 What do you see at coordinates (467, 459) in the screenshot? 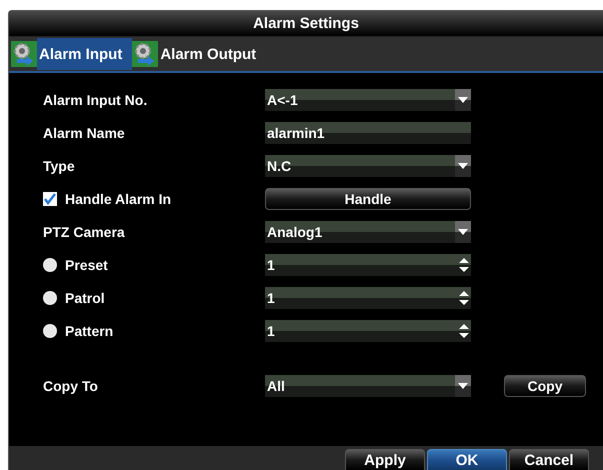
I see `dialog-button: OK` at bounding box center [467, 459].